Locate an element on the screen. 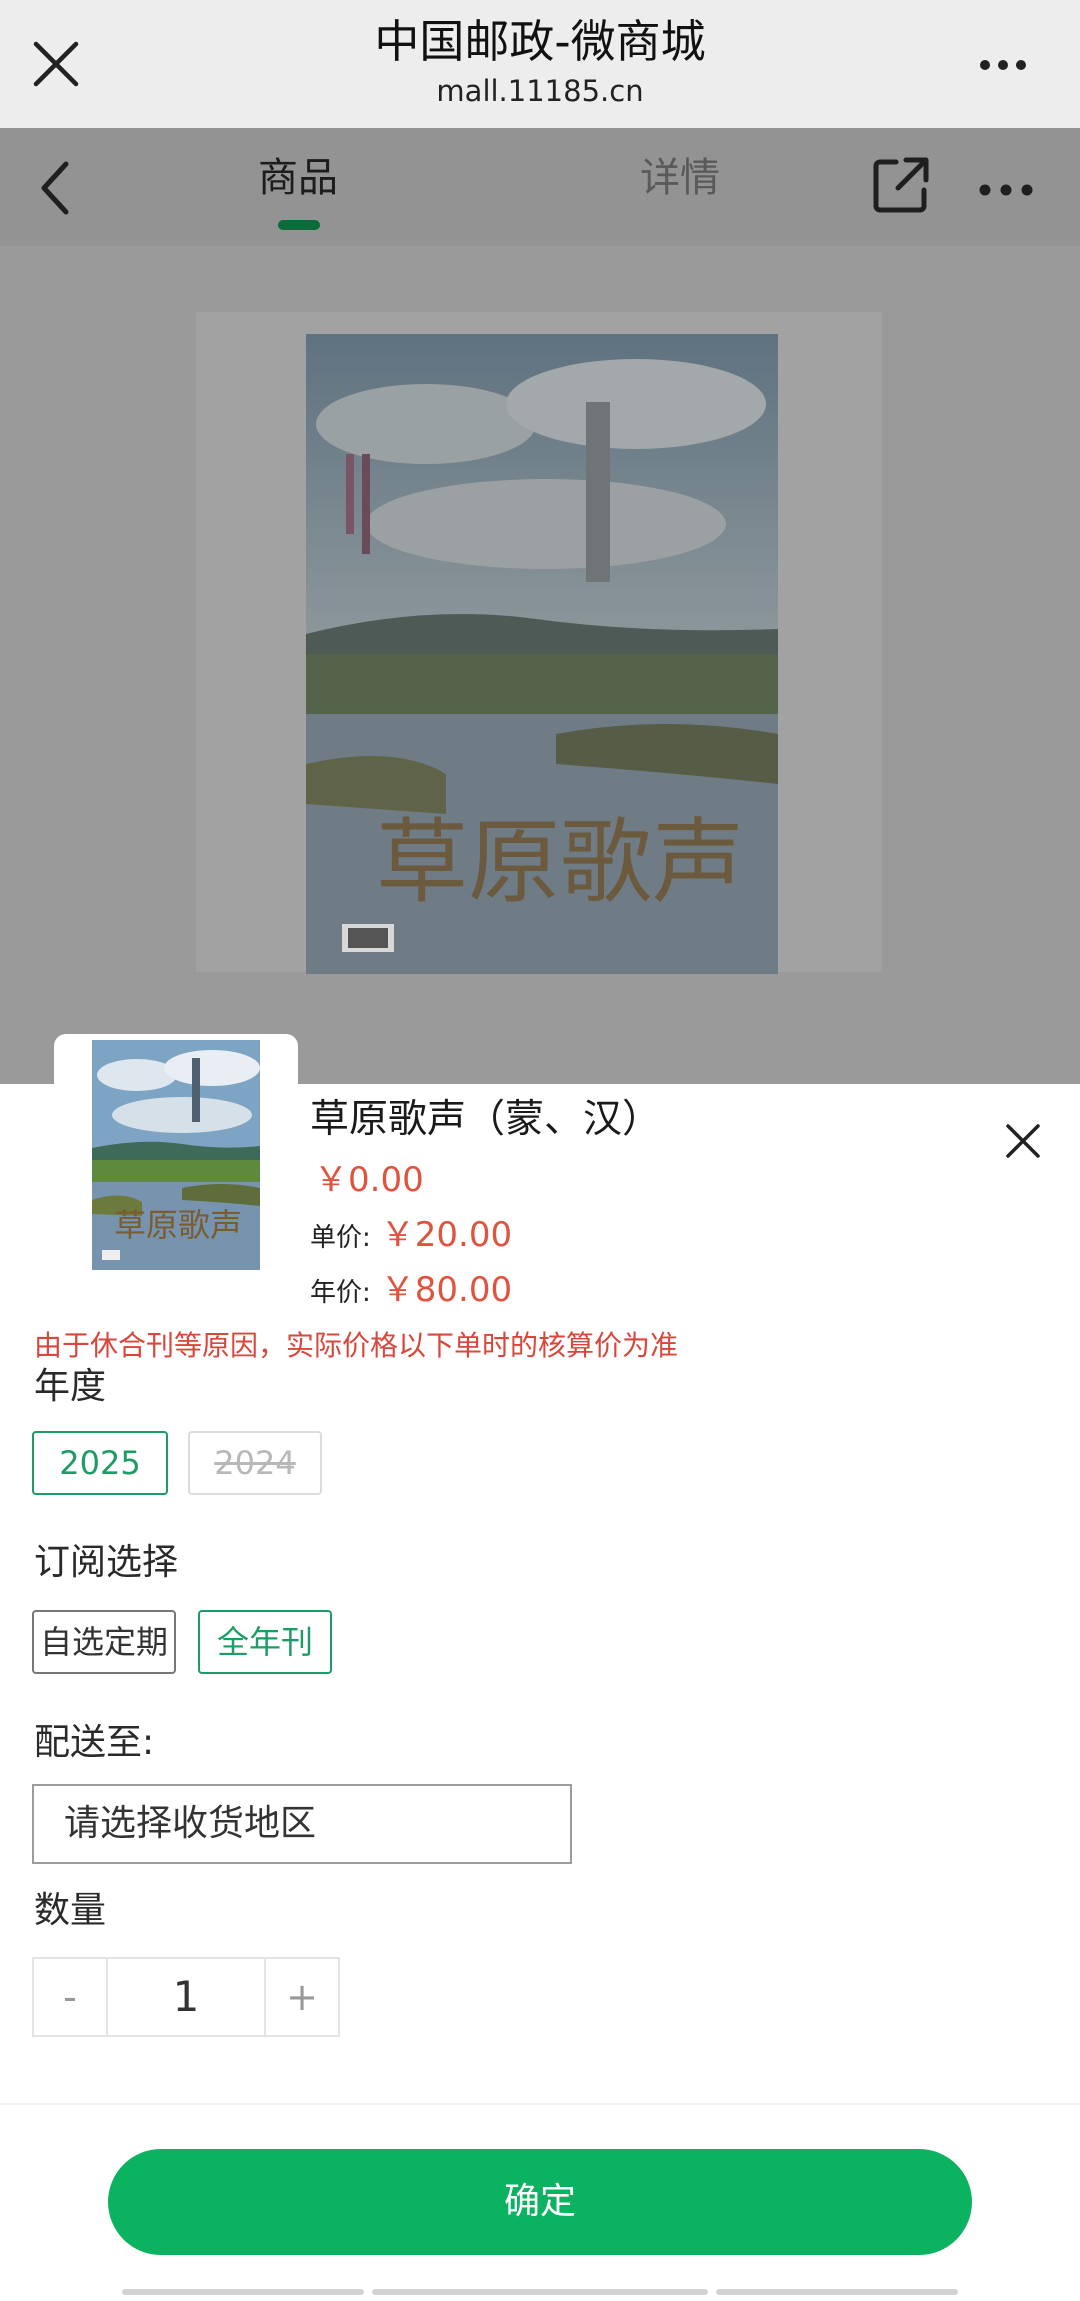  browser-top-bar: 中国邮政-微商城 mall.11185.cn is located at coordinates (540, 64).